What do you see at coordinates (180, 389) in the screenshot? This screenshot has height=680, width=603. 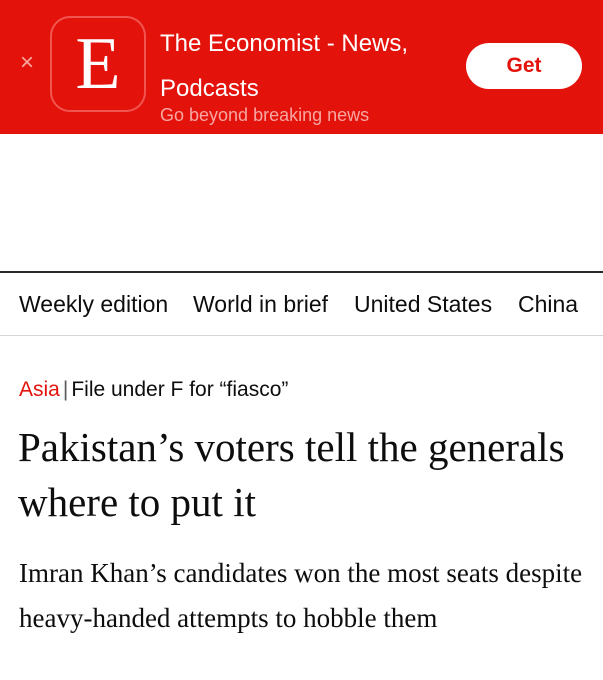 I see `fly-title: File under F for “fiasco”` at bounding box center [180, 389].